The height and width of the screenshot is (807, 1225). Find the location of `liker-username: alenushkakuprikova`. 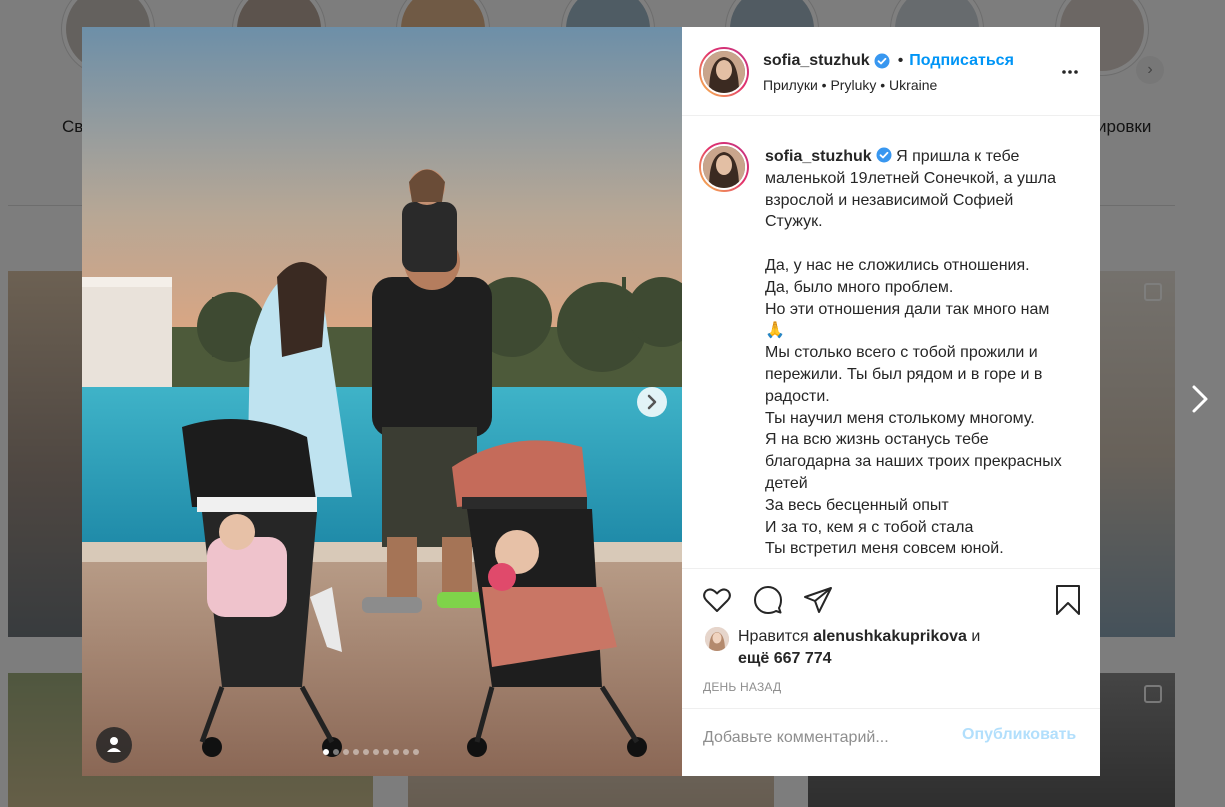

liker-username: alenushkakuprikova is located at coordinates (890, 636).